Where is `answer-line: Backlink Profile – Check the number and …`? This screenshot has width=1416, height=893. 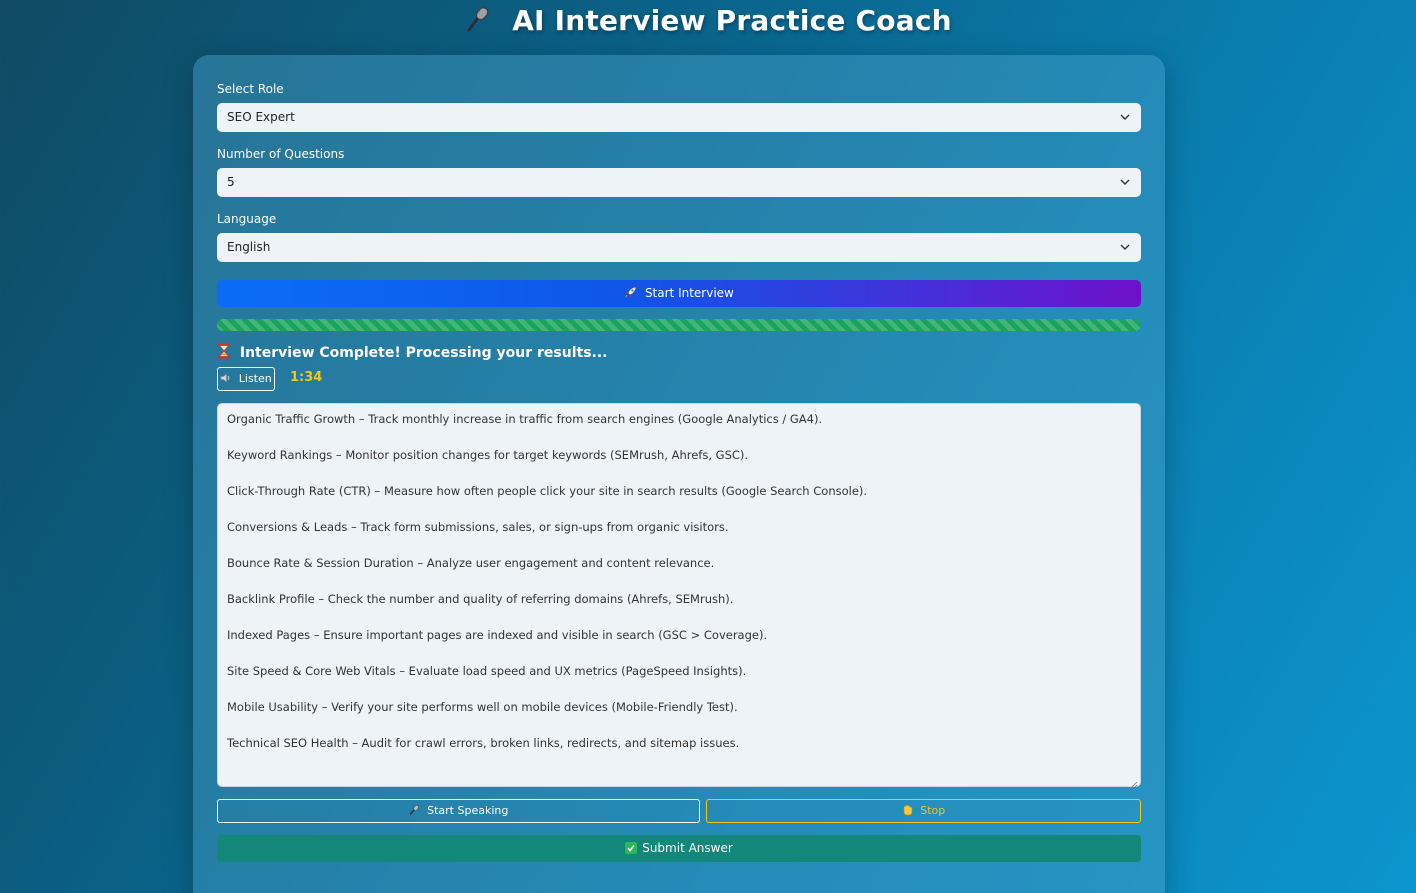
answer-line: Backlink Profile – Check the number and … is located at coordinates (480, 599).